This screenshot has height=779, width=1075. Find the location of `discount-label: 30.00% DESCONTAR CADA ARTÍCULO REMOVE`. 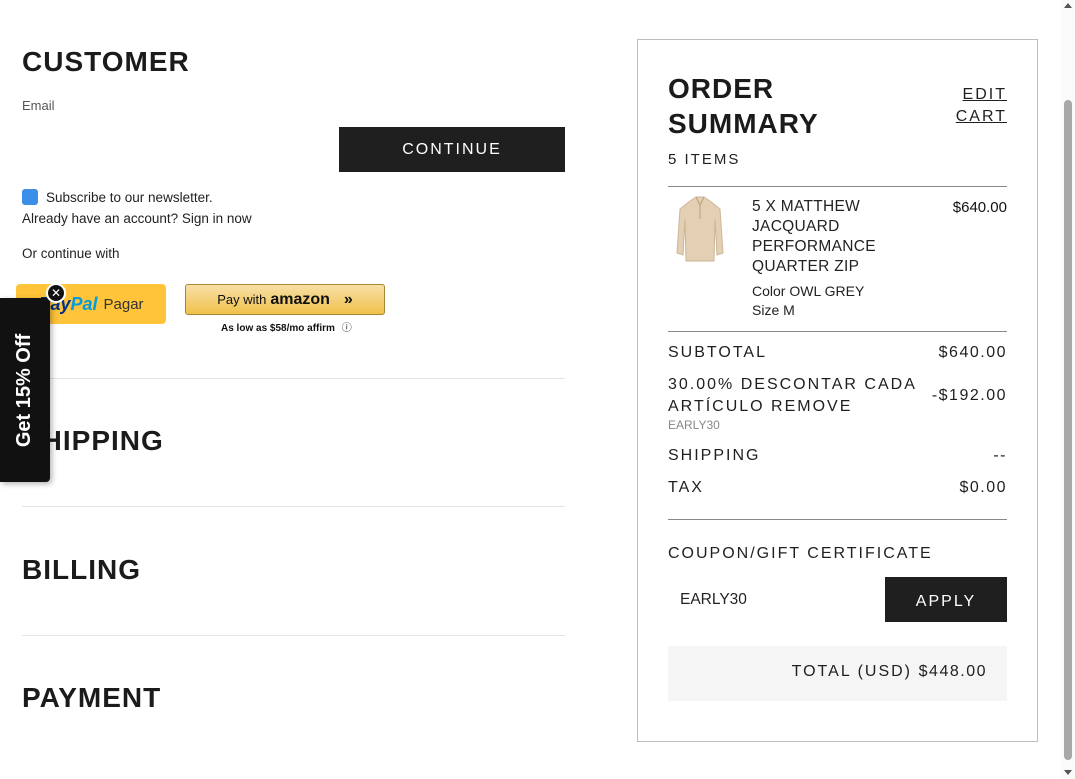

discount-label: 30.00% DESCONTAR CADA ARTÍCULO REMOVE is located at coordinates (792, 395).